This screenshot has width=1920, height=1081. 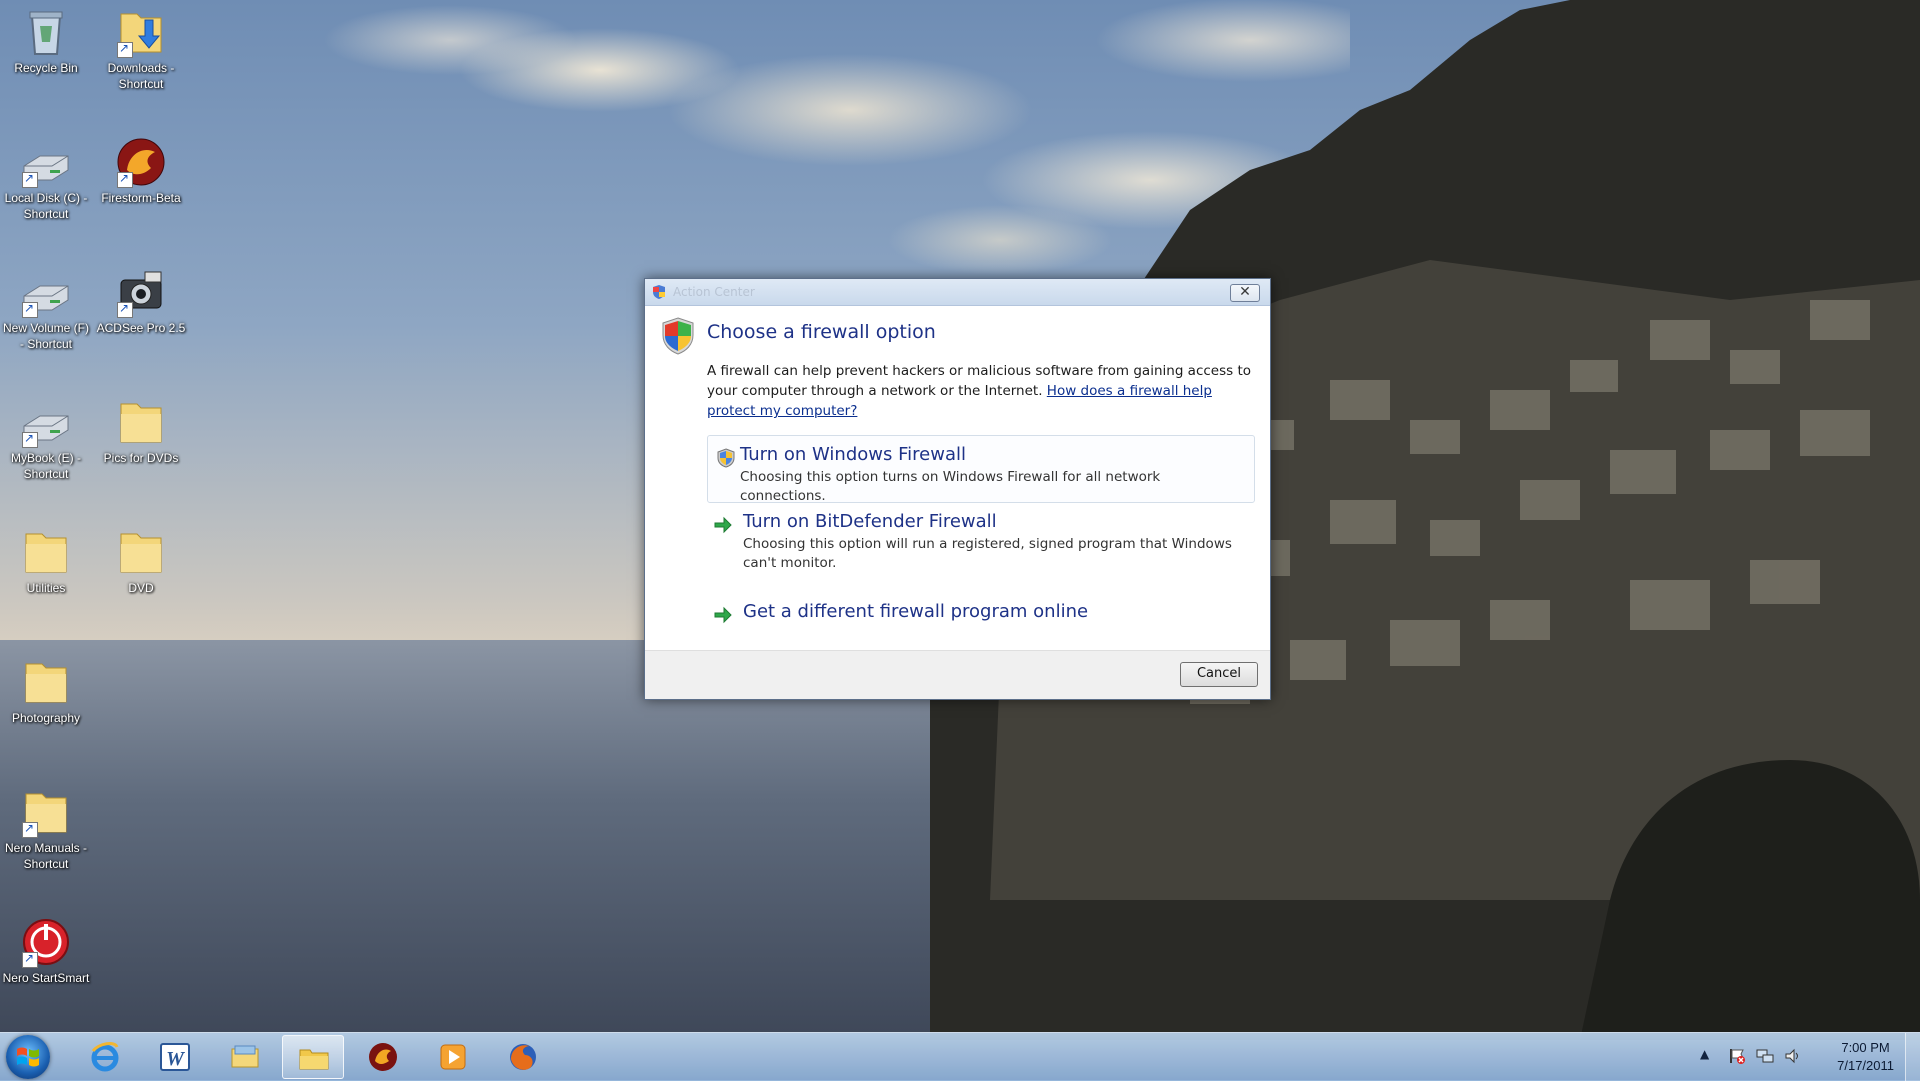 I want to click on start-button, so click(x=28, y=1057).